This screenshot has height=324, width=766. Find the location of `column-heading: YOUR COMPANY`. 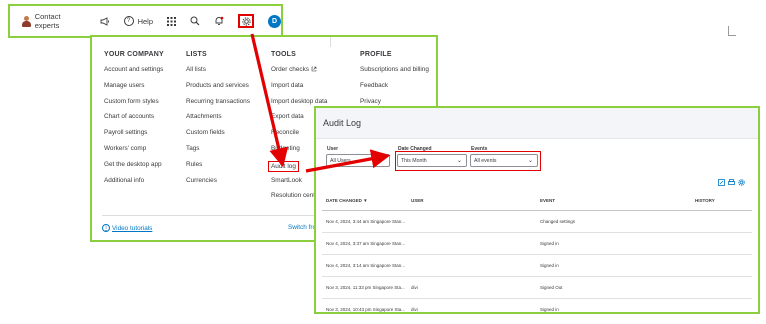

column-heading: YOUR COMPANY is located at coordinates (134, 54).